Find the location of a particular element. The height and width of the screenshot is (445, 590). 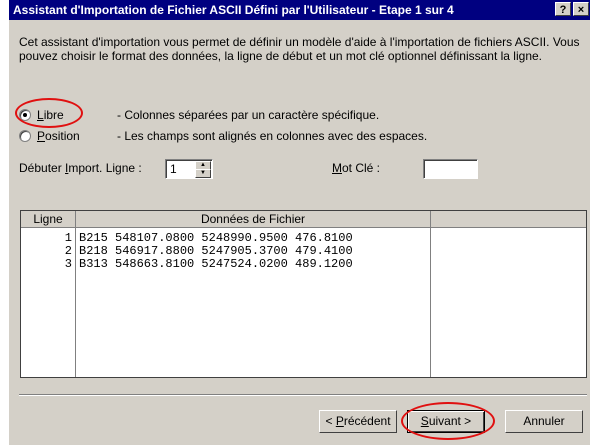

start-line-value: 1 is located at coordinates (173, 169).